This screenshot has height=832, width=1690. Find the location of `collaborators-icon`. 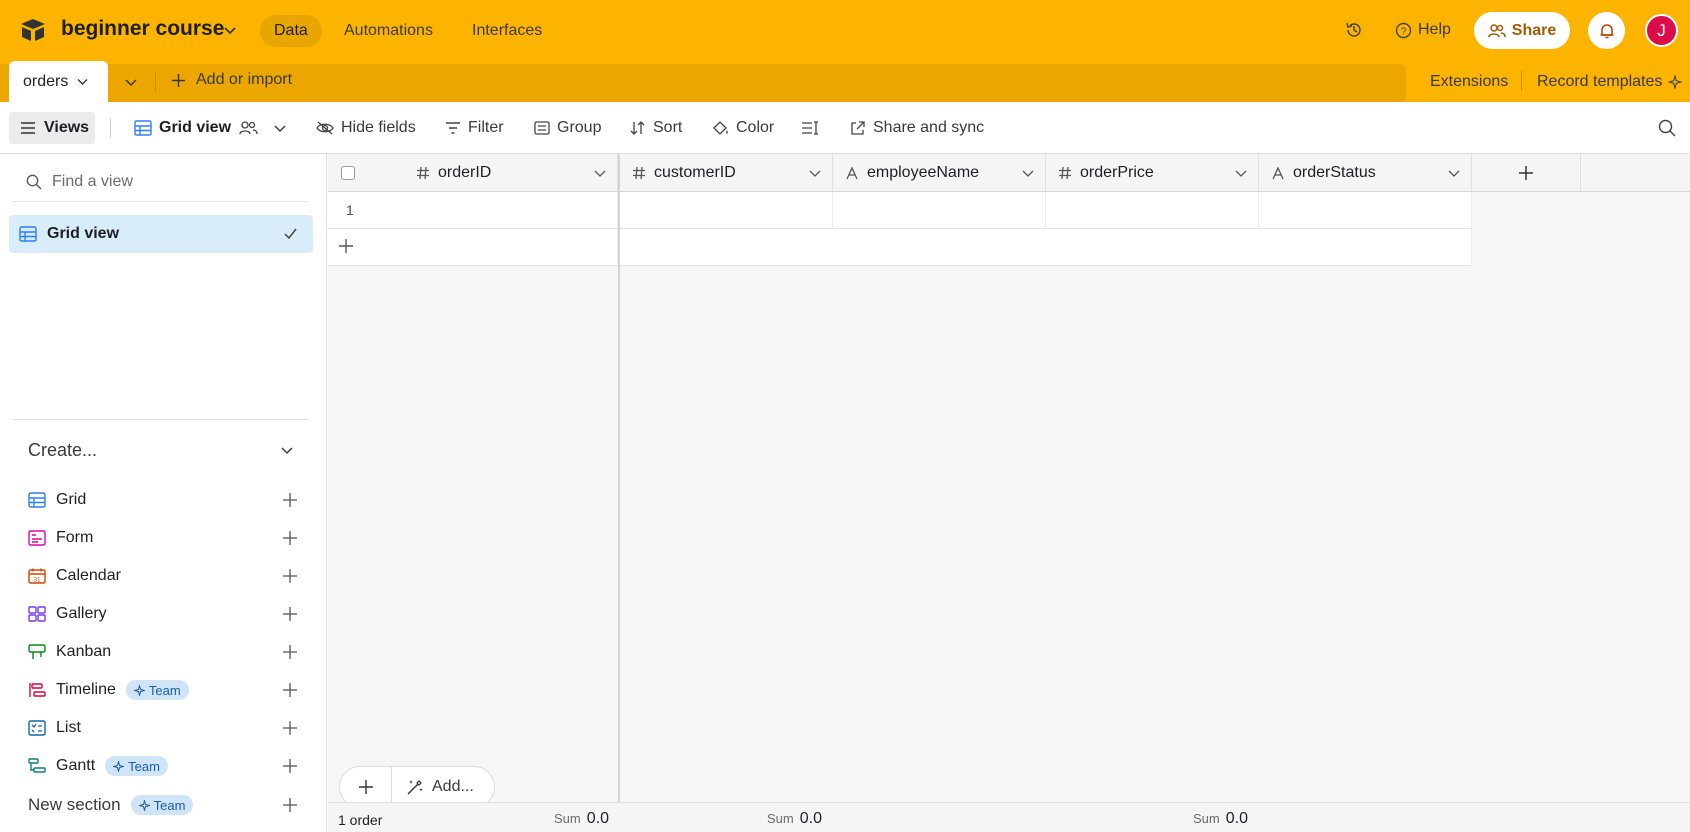

collaborators-icon is located at coordinates (248, 128).